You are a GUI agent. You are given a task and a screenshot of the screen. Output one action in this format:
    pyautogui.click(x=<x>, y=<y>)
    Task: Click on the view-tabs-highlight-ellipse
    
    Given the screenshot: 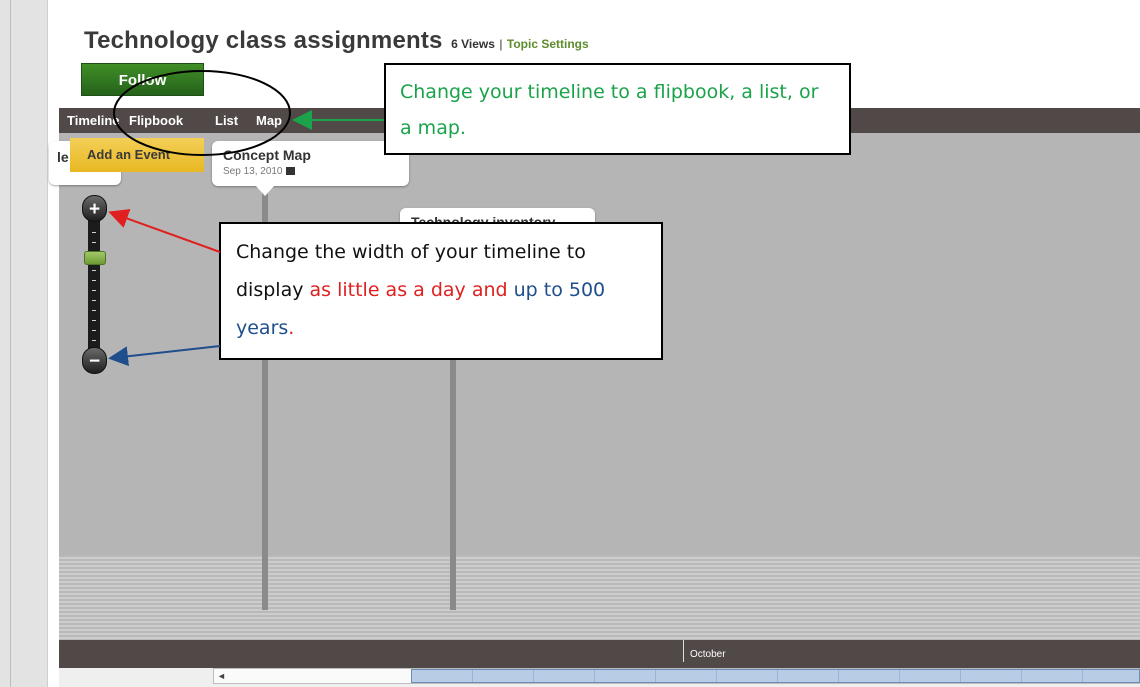 What is the action you would take?
    pyautogui.click(x=202, y=113)
    